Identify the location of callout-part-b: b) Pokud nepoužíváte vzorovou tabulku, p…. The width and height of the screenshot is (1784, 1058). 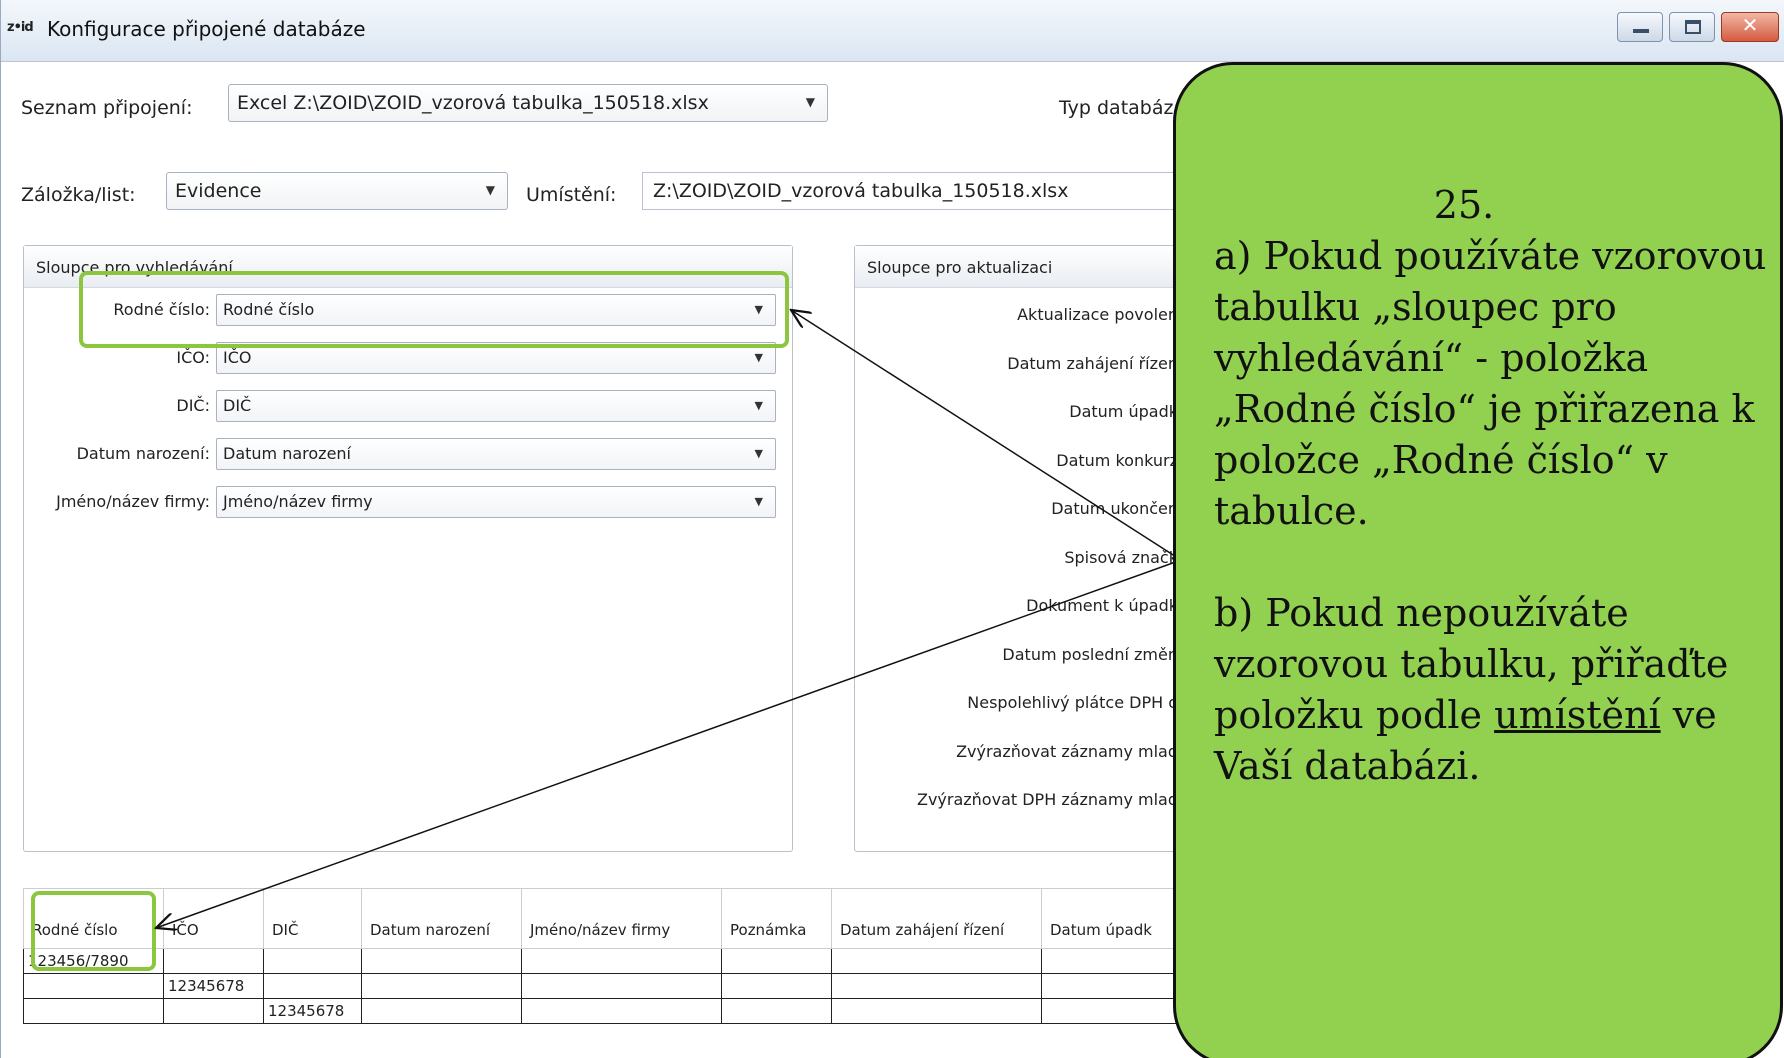
(1494, 690).